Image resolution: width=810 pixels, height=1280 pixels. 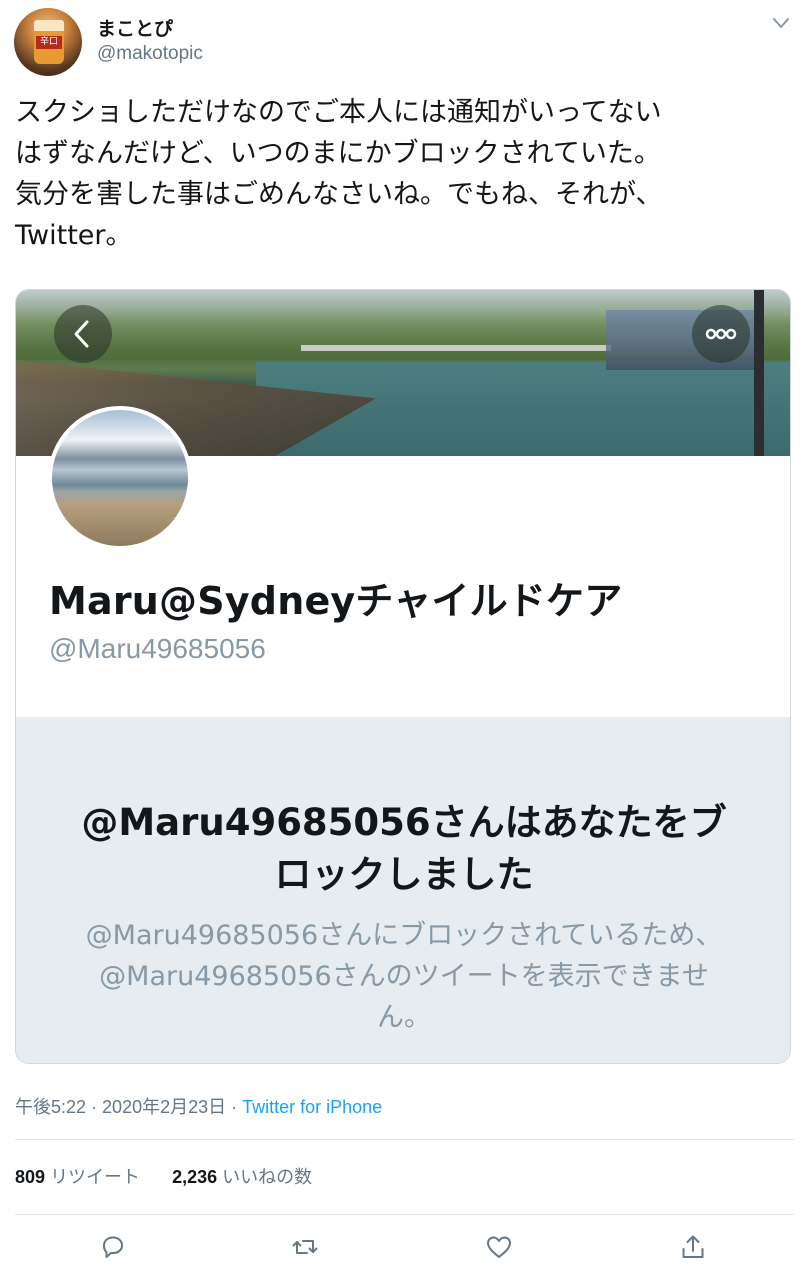 I want to click on tweet-date: 2020年2月23日, so click(x=164, y=1107).